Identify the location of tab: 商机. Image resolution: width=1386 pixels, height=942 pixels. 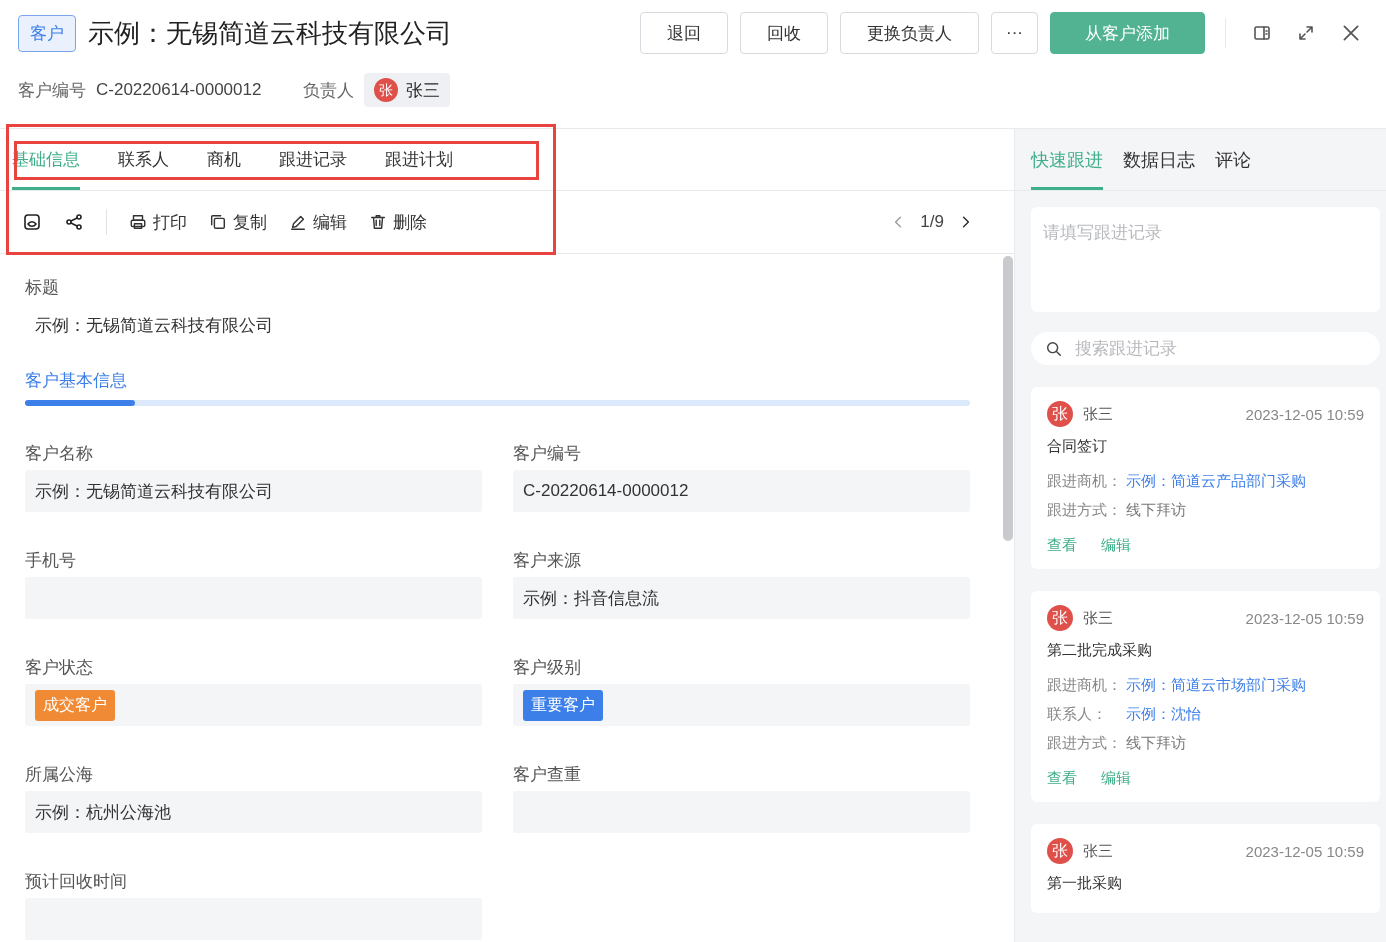
(224, 159).